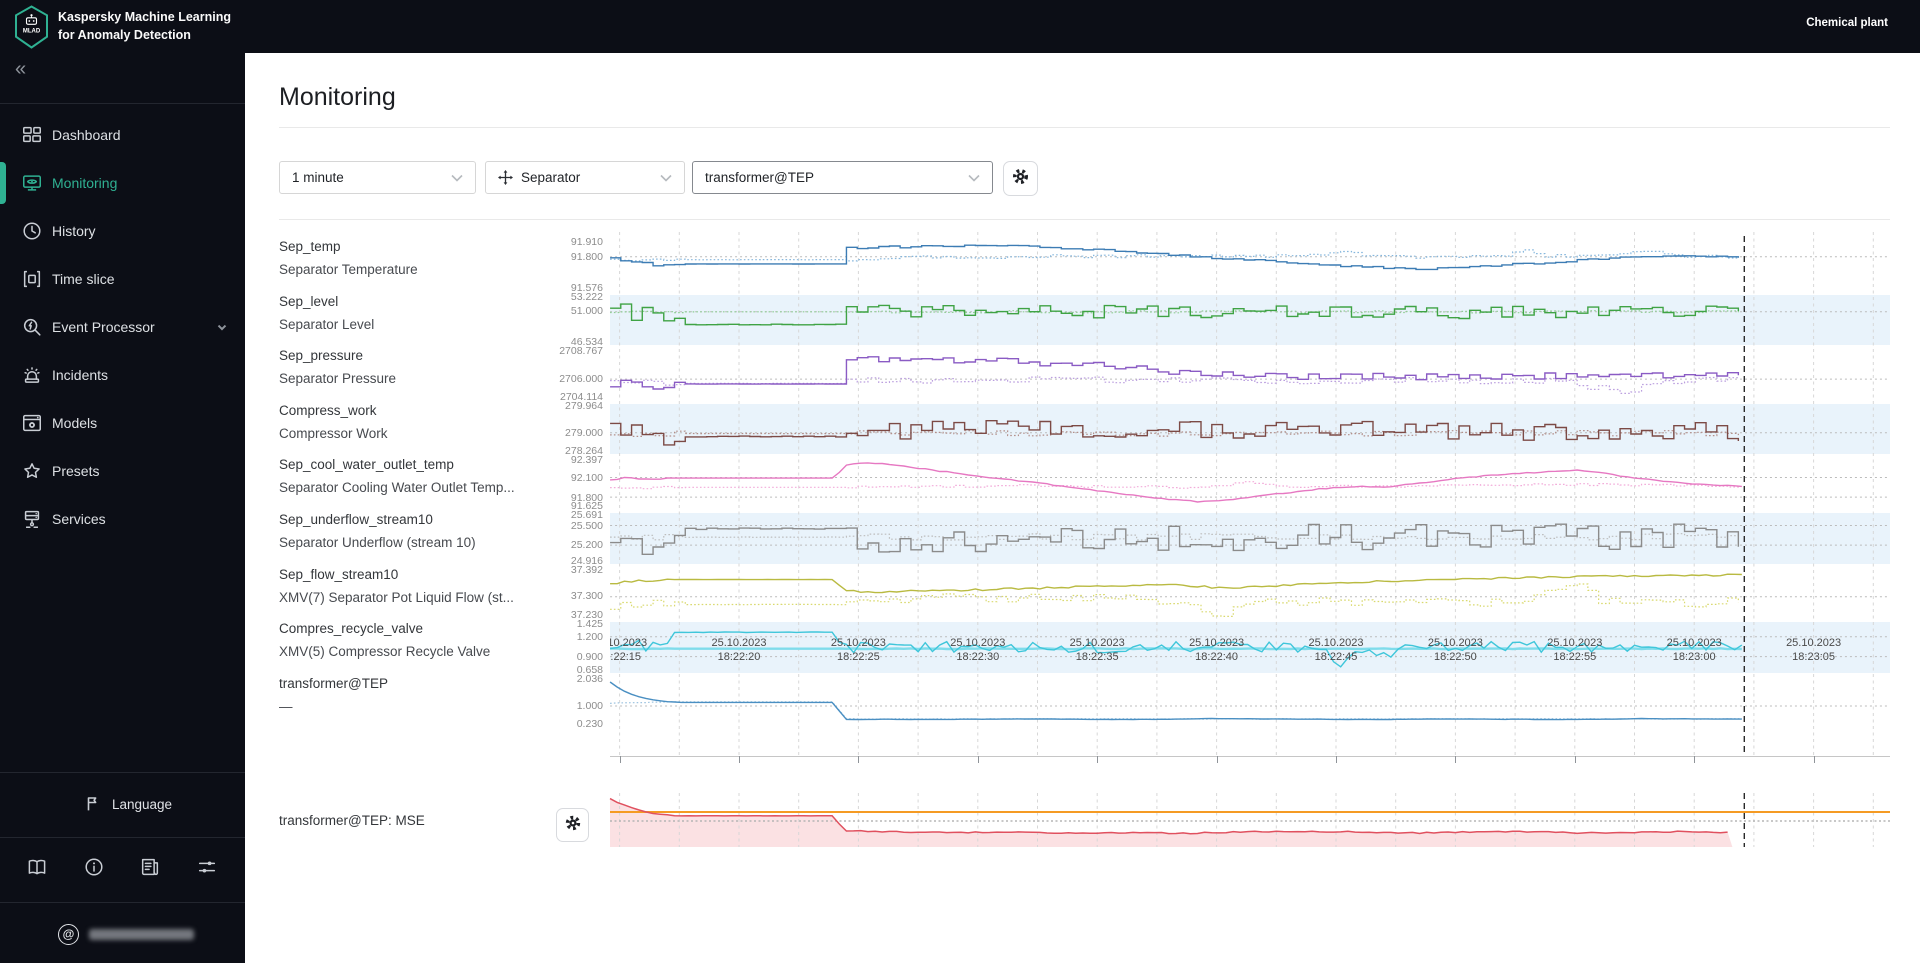 This screenshot has width=1920, height=963. What do you see at coordinates (356, 519) in the screenshot?
I see `series-name-sep_underflow_stream10: Sep_underflow_stream10` at bounding box center [356, 519].